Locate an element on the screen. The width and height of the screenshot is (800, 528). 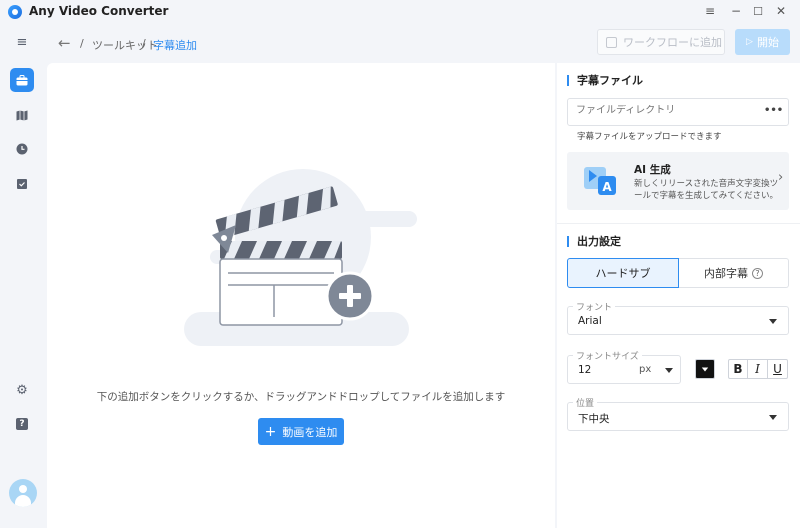
position-label: 位置 is located at coordinates (585, 402).